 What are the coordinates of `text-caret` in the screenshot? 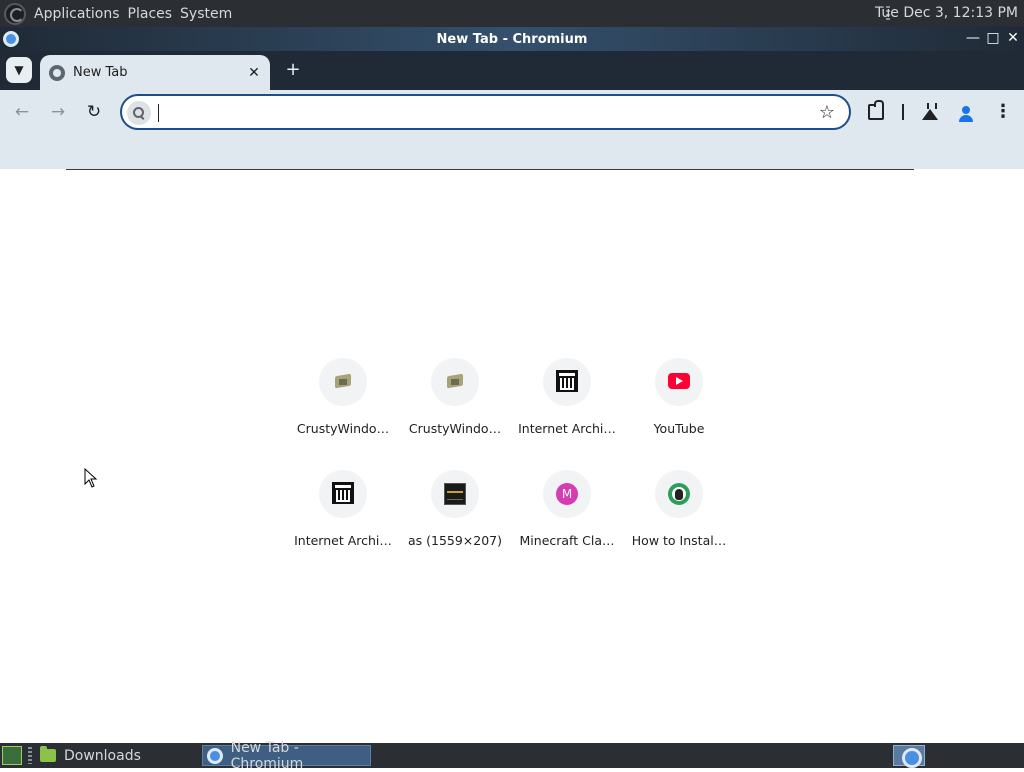 It's located at (158, 113).